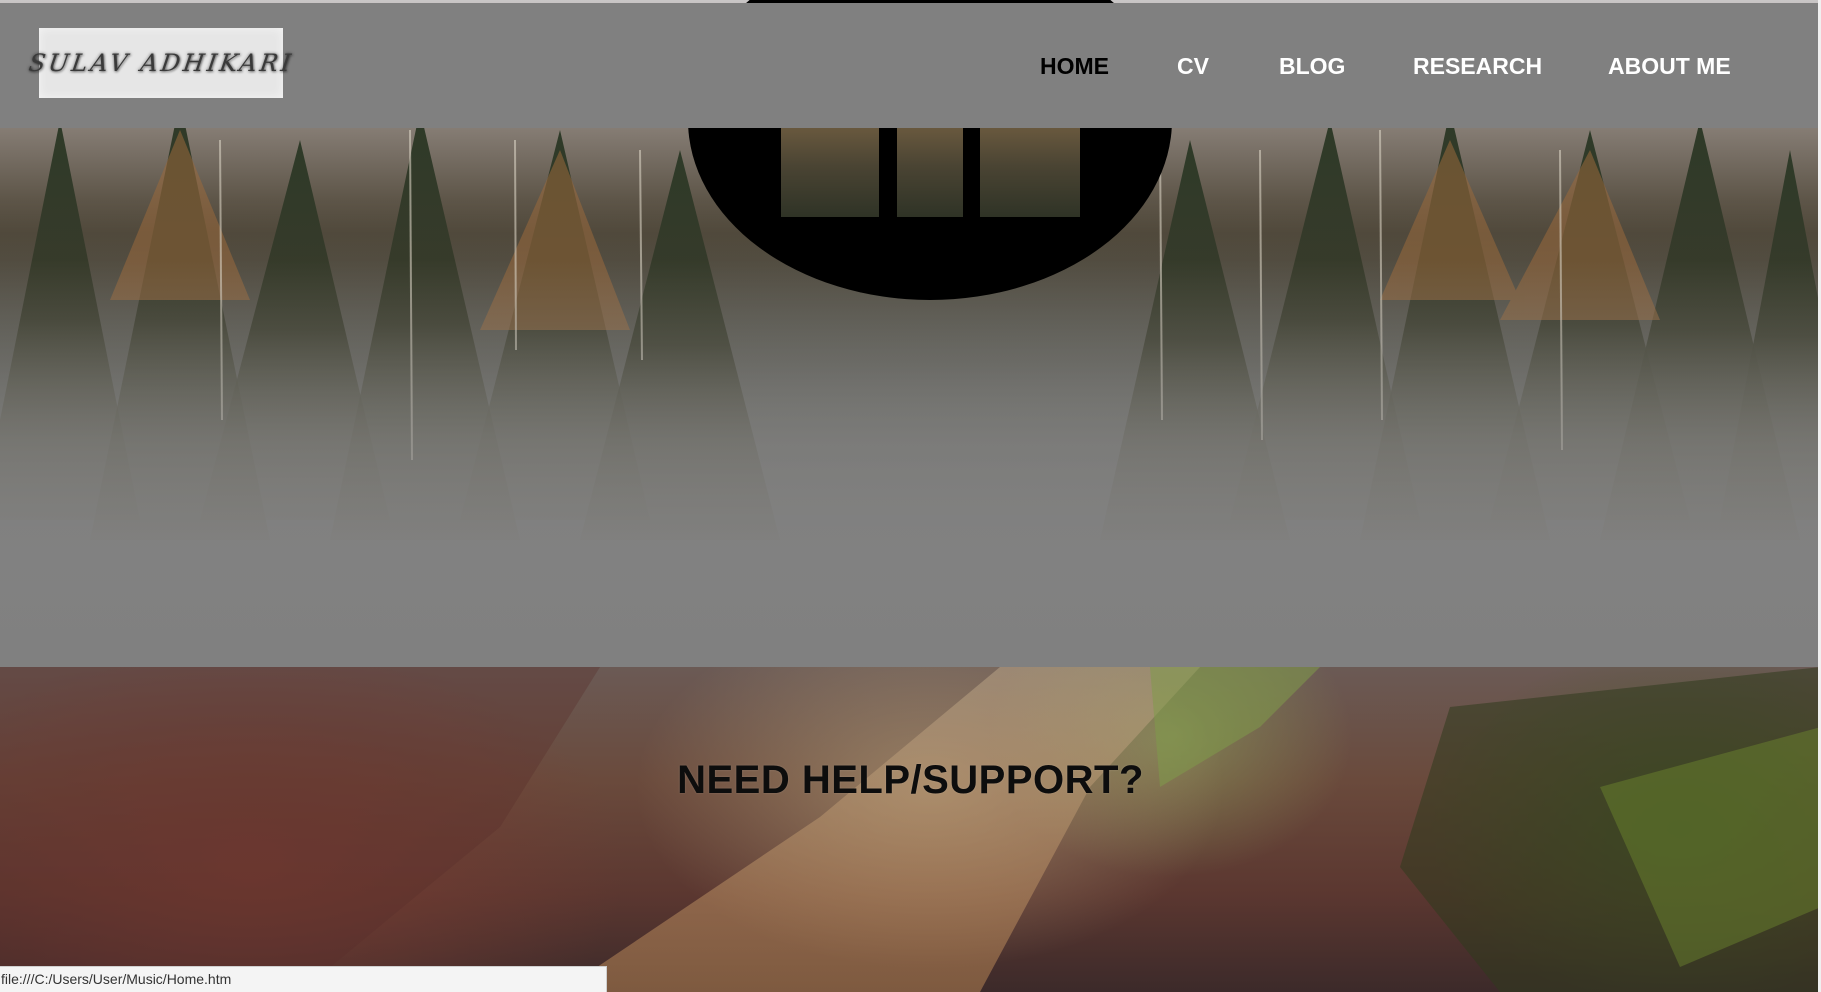  What do you see at coordinates (1477, 66) in the screenshot?
I see `nav-research: RESEARCH` at bounding box center [1477, 66].